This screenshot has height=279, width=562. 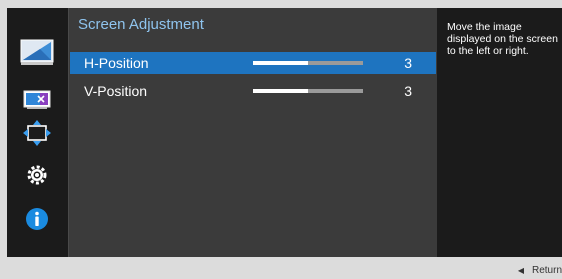 I want to click on h-position-slider, so click(x=308, y=63).